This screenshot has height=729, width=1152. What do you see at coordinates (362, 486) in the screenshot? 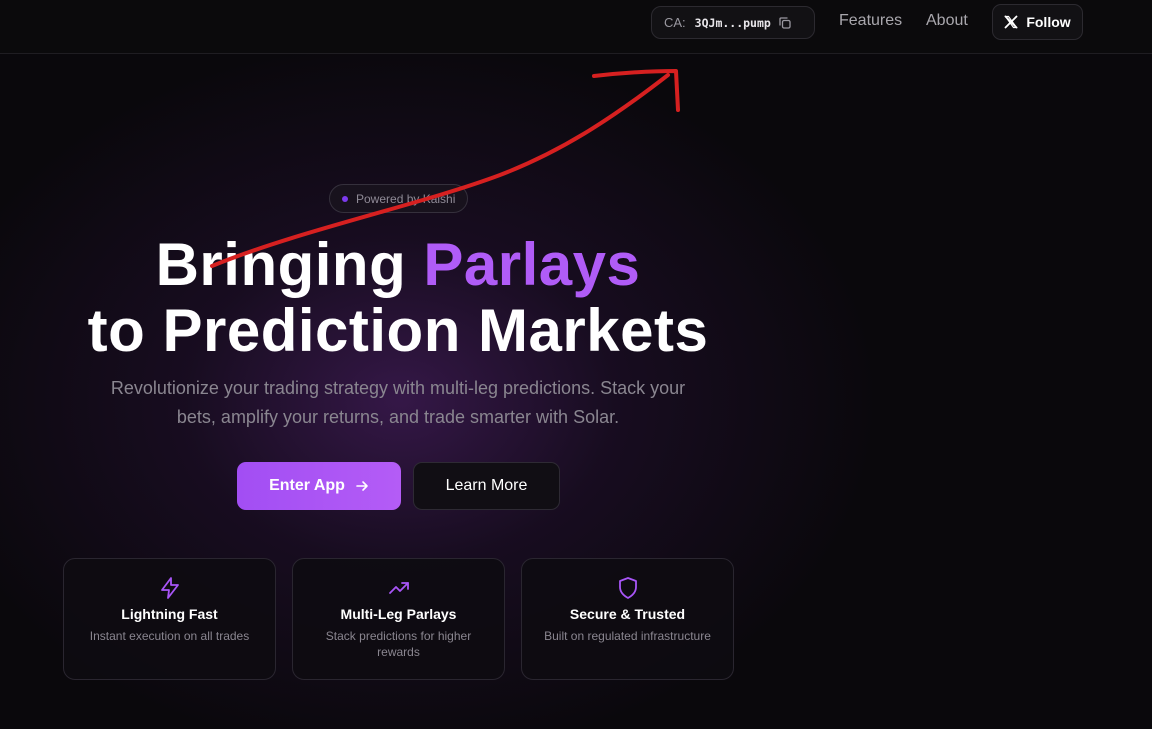
I see `arrow-right-icon` at bounding box center [362, 486].